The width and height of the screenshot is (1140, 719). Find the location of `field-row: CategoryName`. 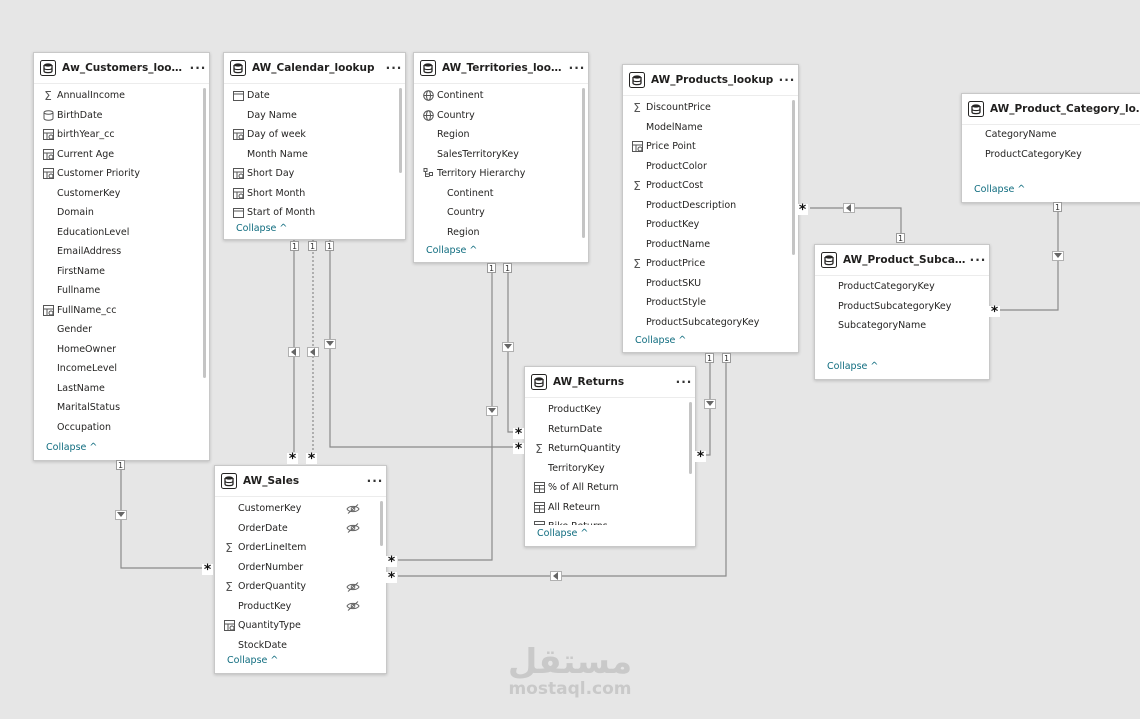

field-row: CategoryName is located at coordinates (1051, 135).